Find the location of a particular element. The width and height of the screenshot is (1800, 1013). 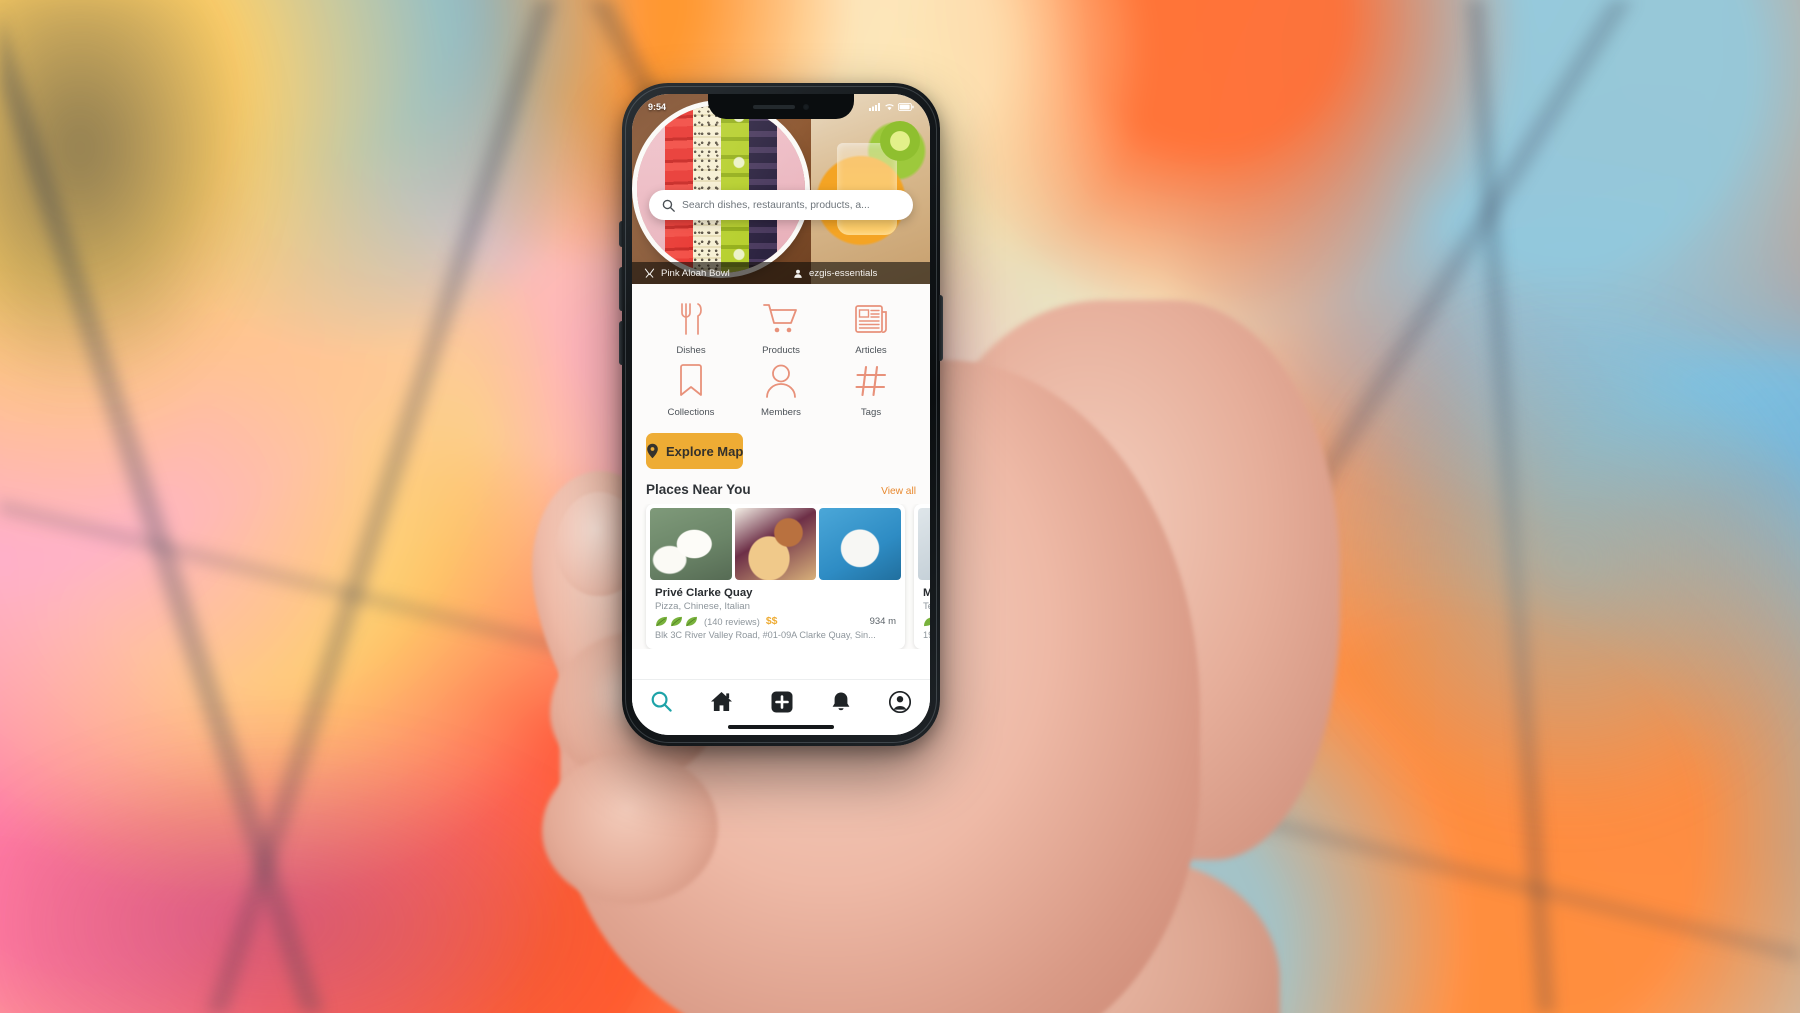

search-bar is located at coordinates (781, 205).